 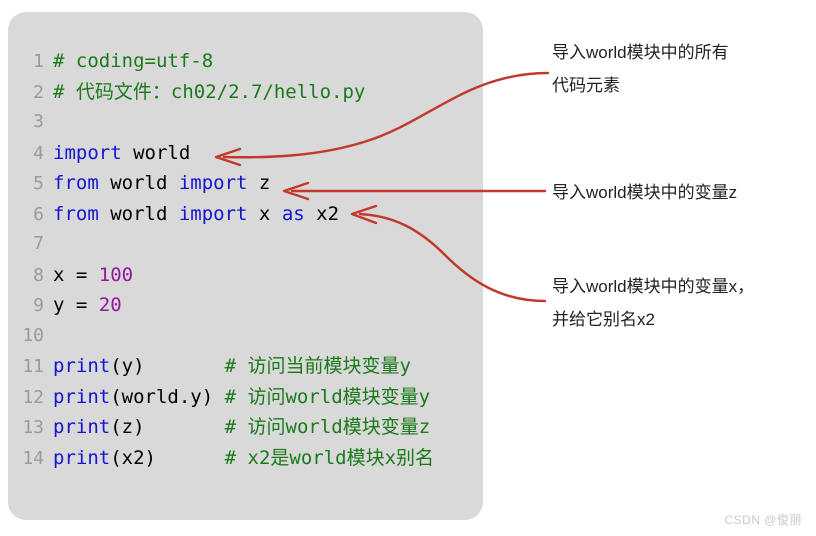 I want to click on token-comment: # 访问world模块变量z, so click(x=327, y=427).